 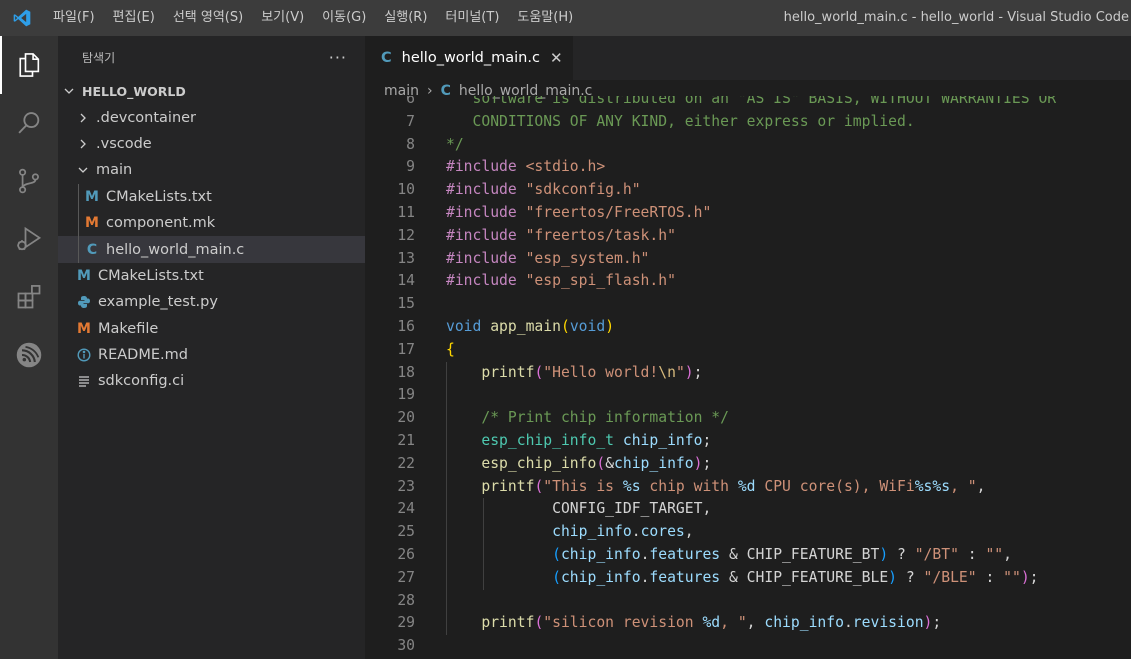 What do you see at coordinates (561, 281) in the screenshot?
I see `code-text: #include "esp_spi_flash.h"` at bounding box center [561, 281].